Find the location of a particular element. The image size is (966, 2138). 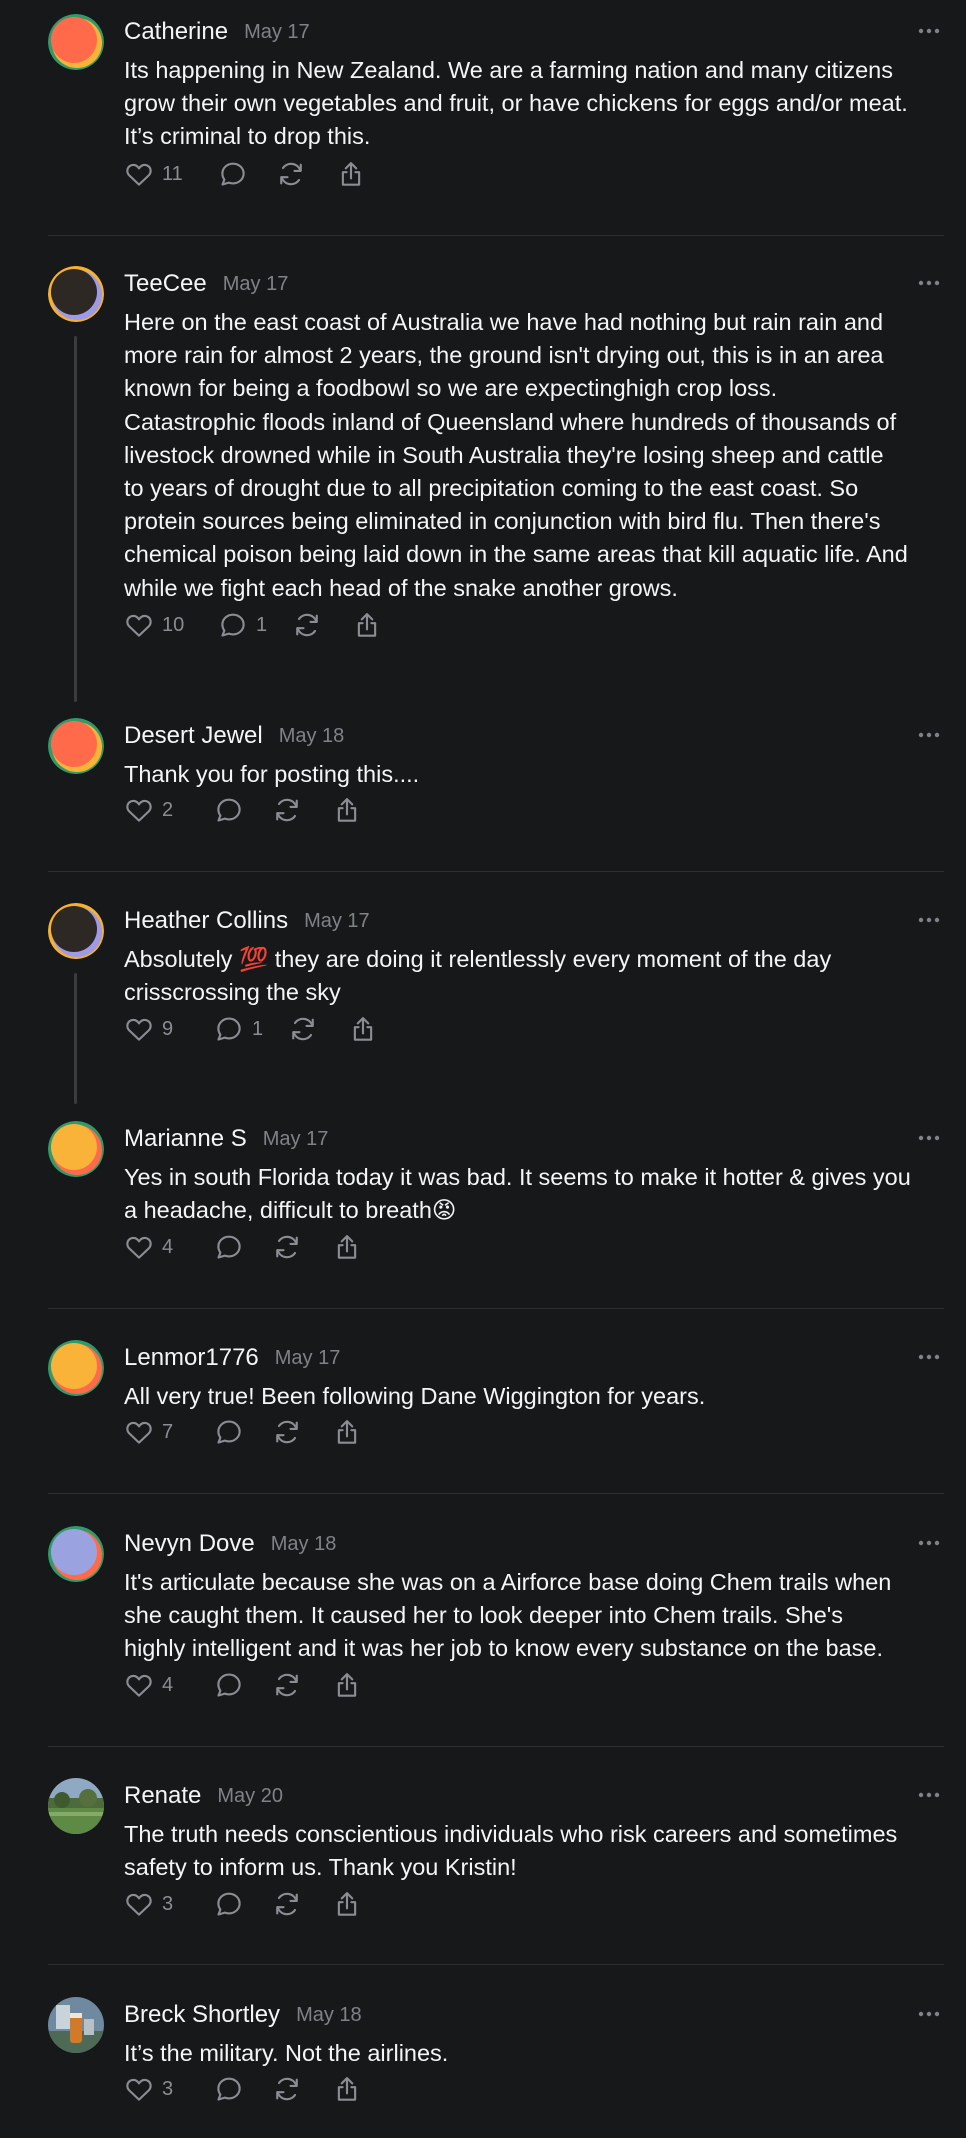

like-count: 9 is located at coordinates (168, 1028).